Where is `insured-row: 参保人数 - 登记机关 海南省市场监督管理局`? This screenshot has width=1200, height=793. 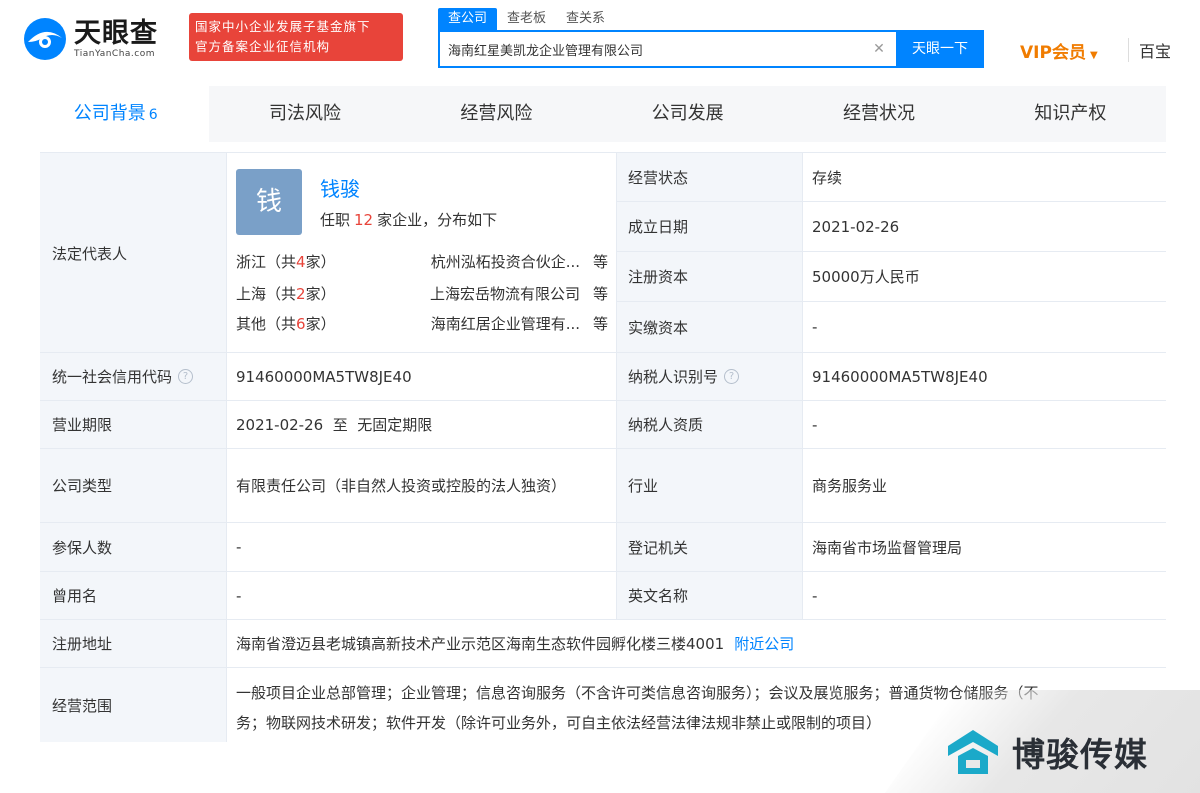
insured-row: 参保人数 - 登记机关 海南省市场监督管理局 is located at coordinates (603, 547).